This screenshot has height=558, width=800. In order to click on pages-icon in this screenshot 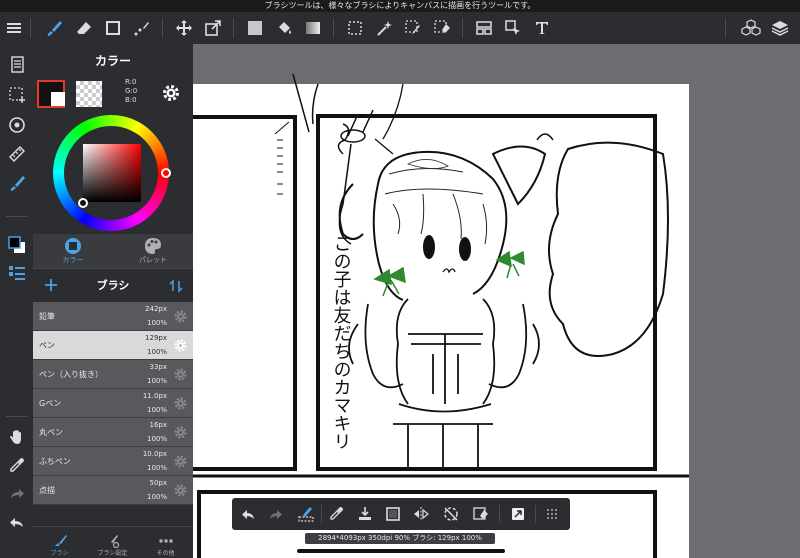, I will do `click(16, 65)`.